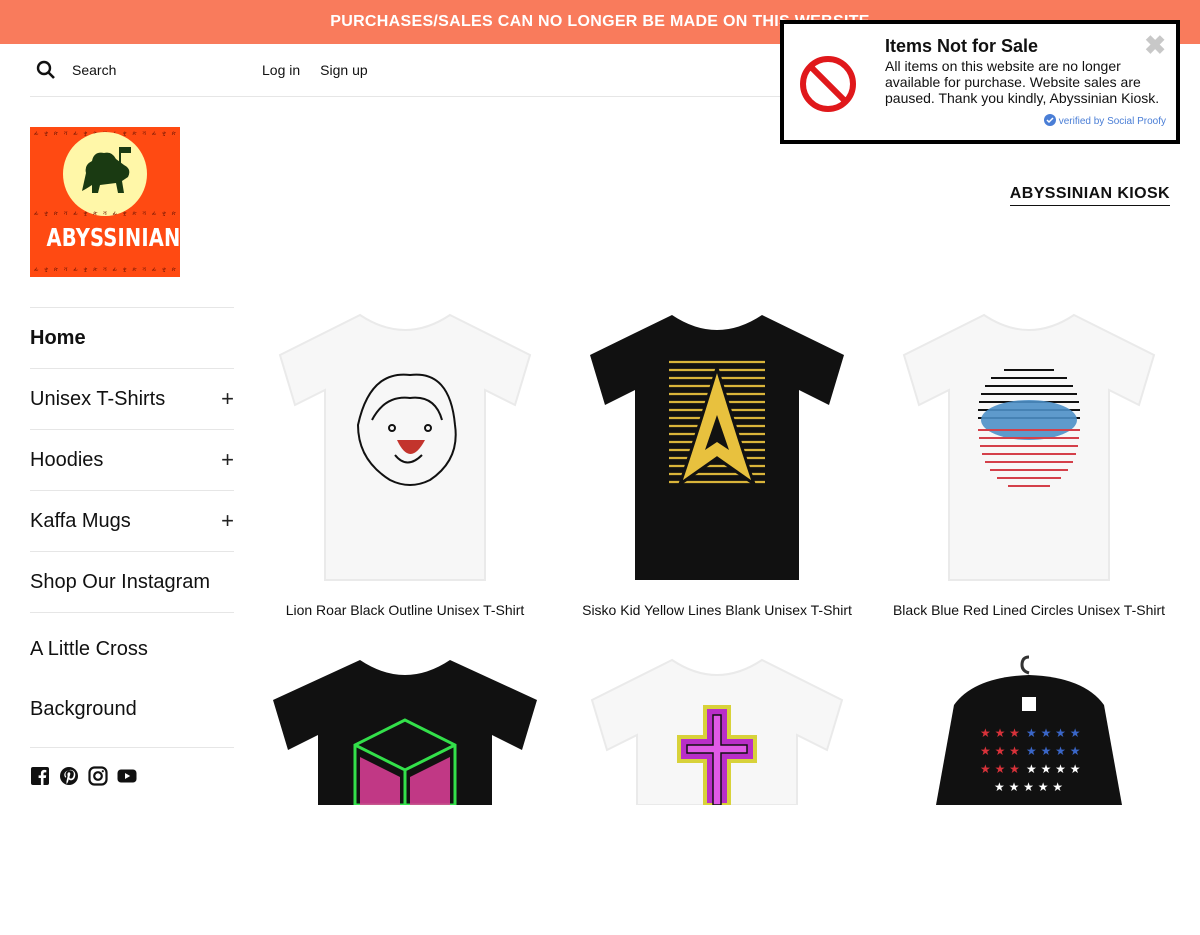 This screenshot has width=1200, height=935. I want to click on product-card: Lion Roar Black Outline Unisex T-Shirt, so click(405, 459).